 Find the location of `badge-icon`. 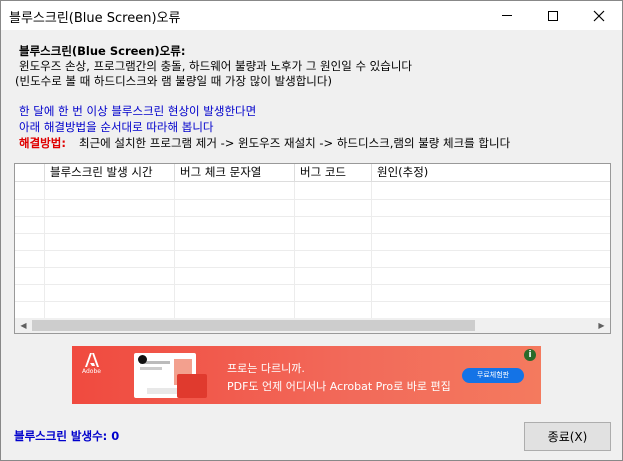

badge-icon is located at coordinates (142, 359).